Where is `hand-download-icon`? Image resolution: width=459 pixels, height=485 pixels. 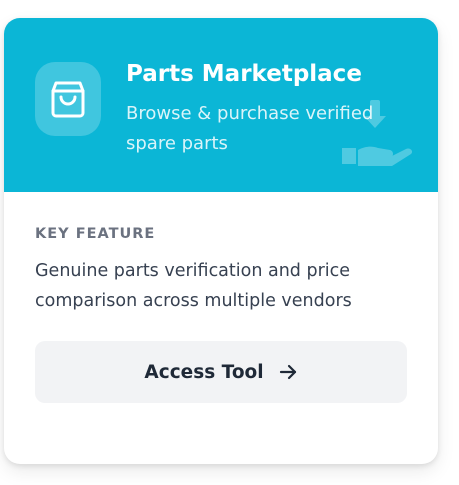
hand-download-icon is located at coordinates (377, 133).